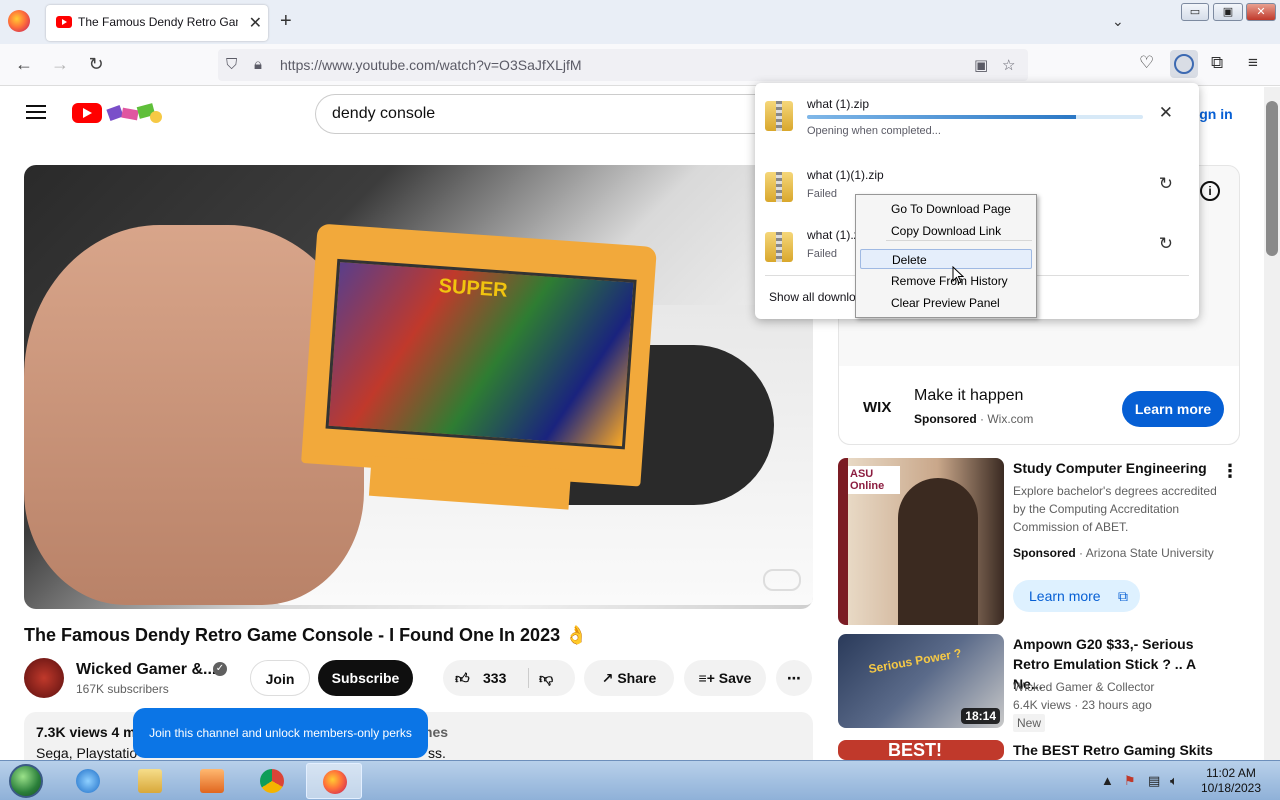  What do you see at coordinates (1082, 705) in the screenshot?
I see `related-meta: 6.4K views · 23 hours ago` at bounding box center [1082, 705].